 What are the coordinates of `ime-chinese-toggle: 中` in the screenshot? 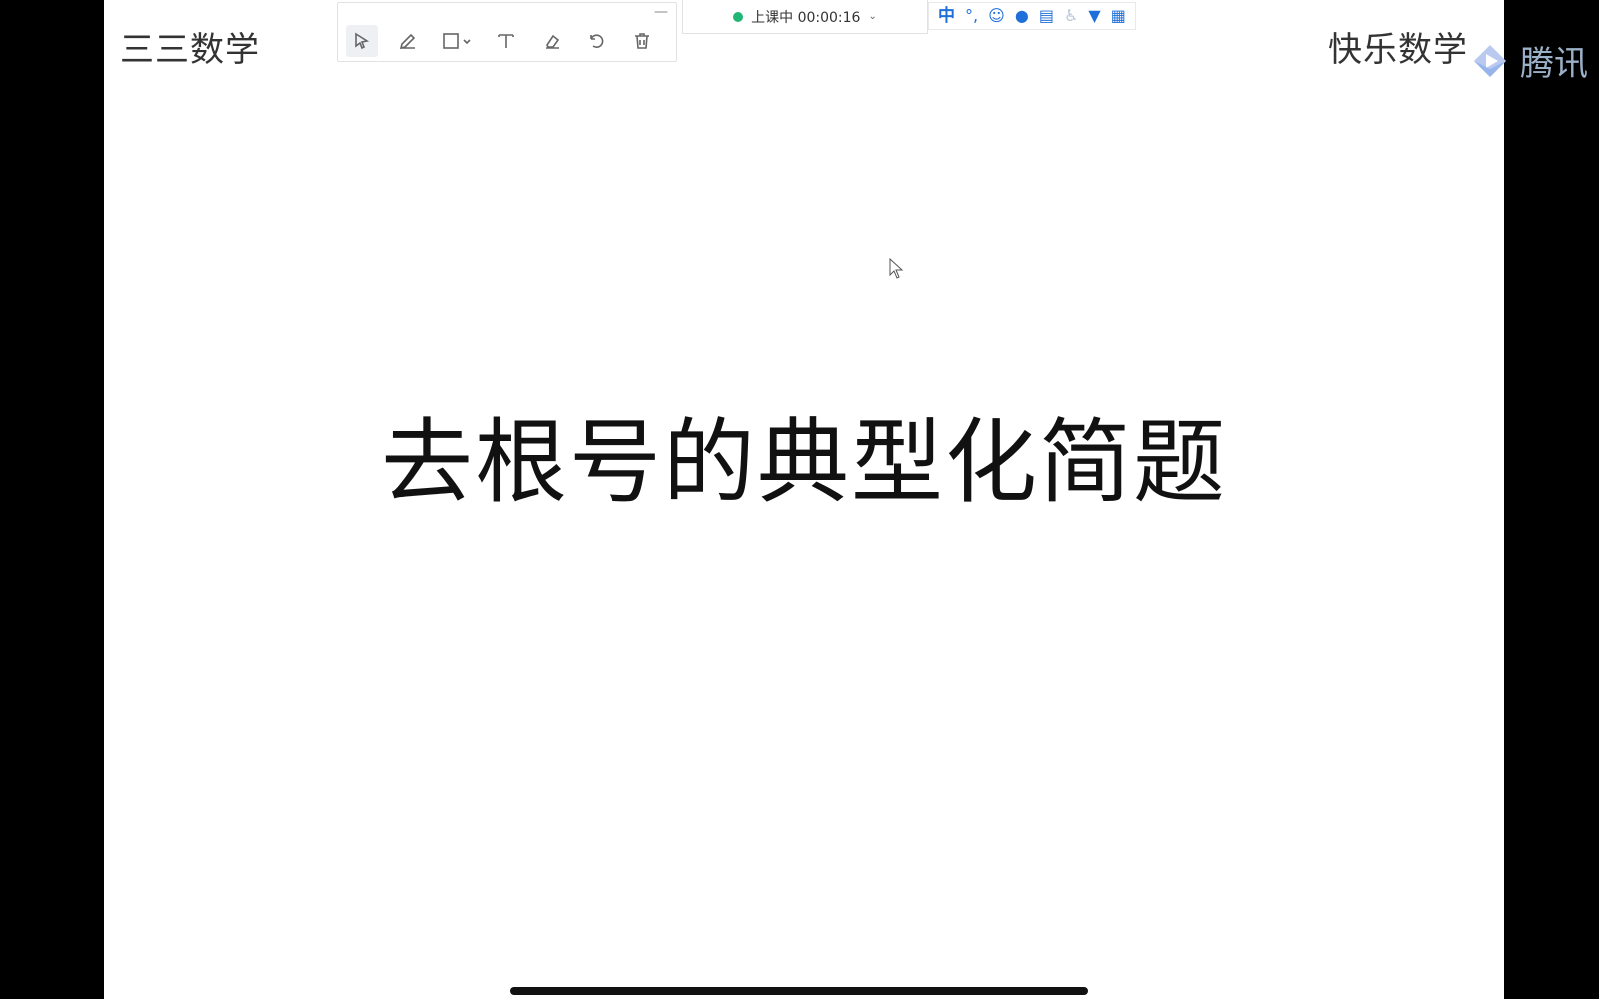 It's located at (946, 16).